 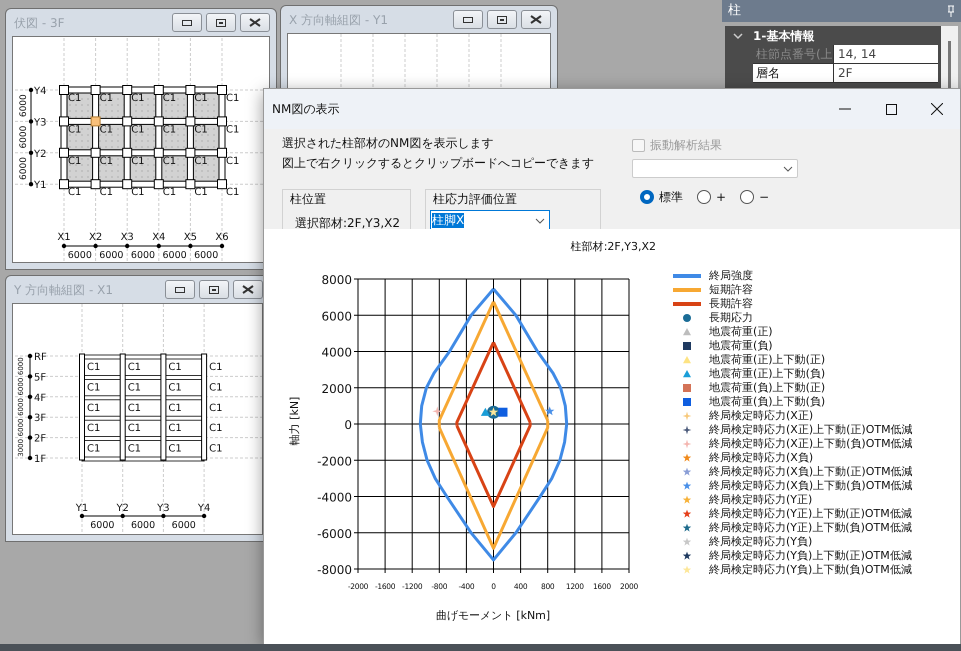 I want to click on window-title: X 方向軸組図 - Y1, so click(x=339, y=20).